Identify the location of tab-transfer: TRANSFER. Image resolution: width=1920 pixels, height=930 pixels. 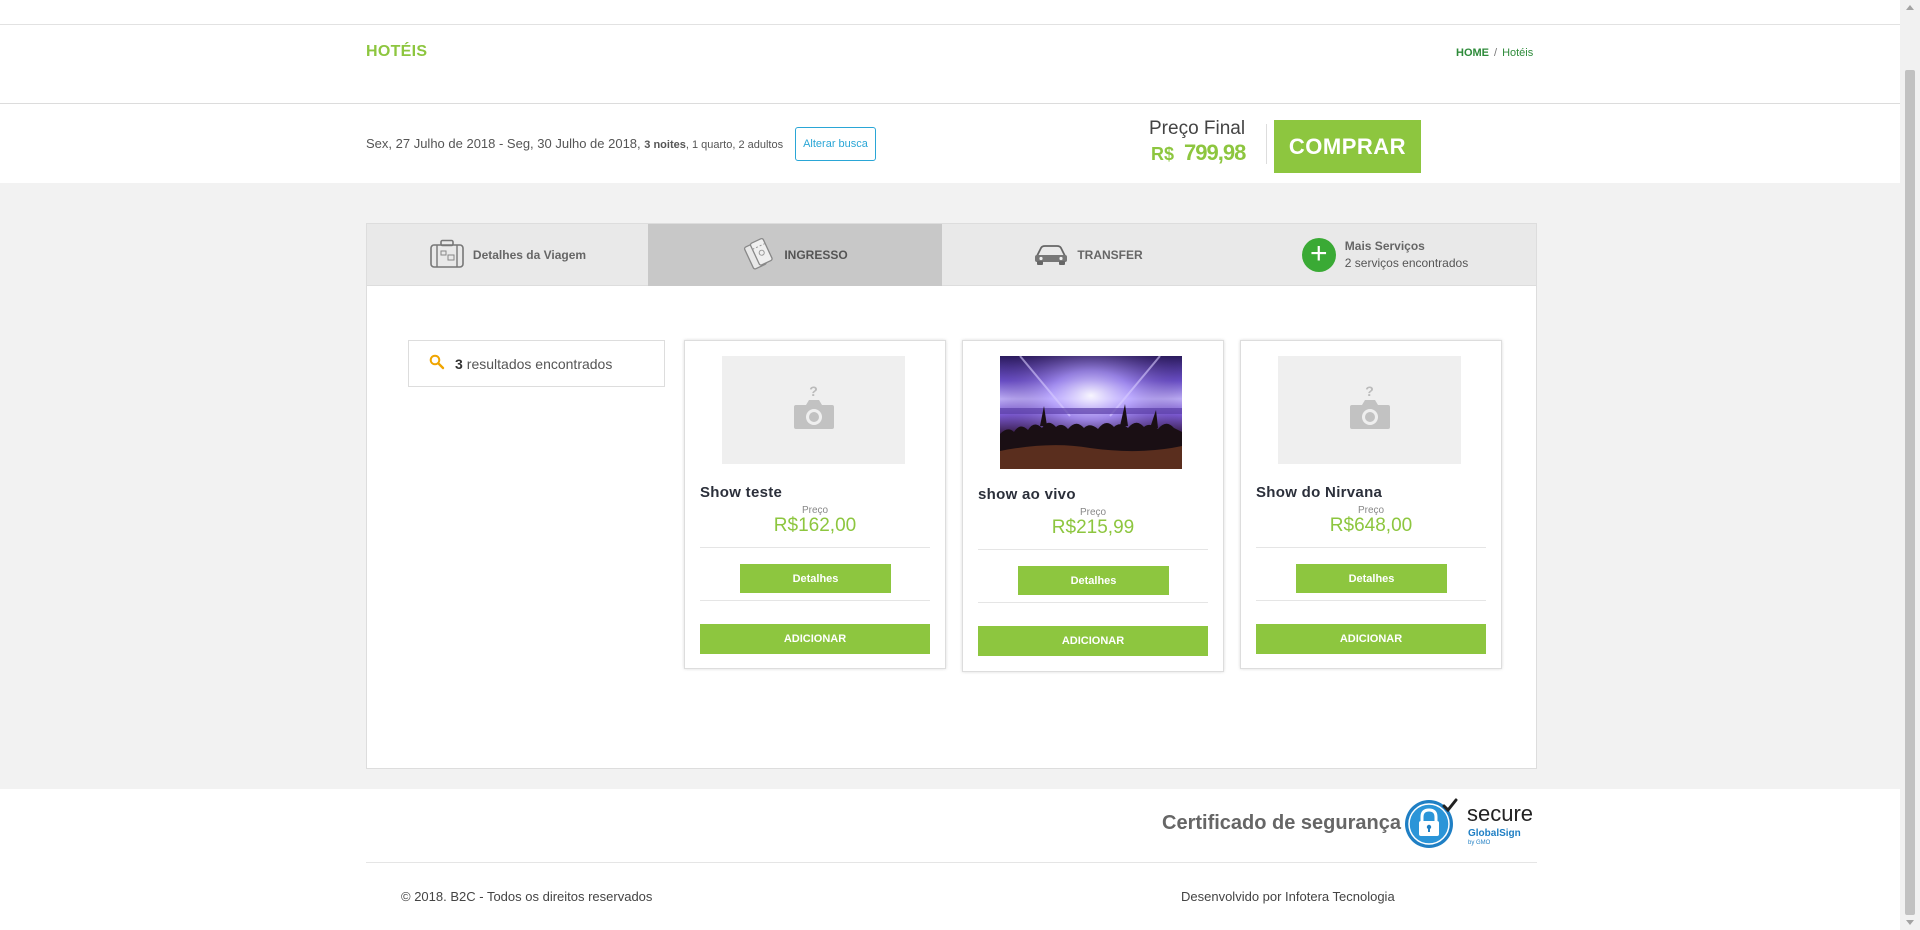
(1088, 255).